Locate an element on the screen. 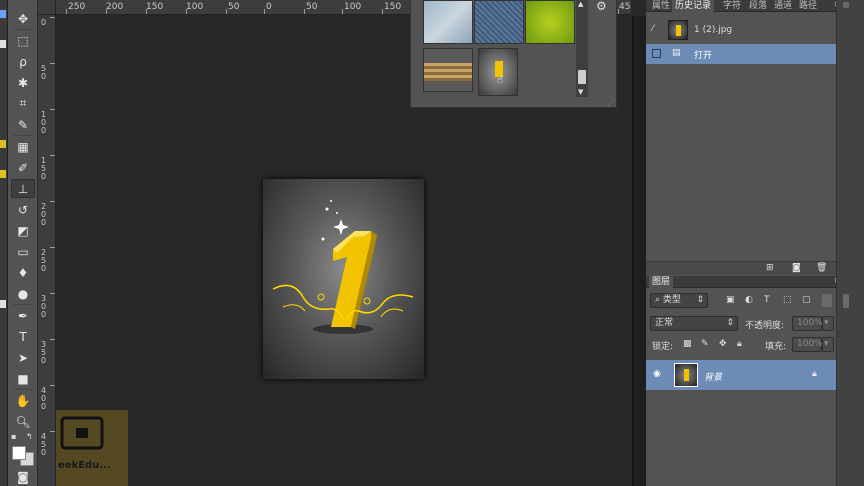 Image resolution: width=864 pixels, height=486 pixels. ruler-label: 50 is located at coordinates (312, 7).